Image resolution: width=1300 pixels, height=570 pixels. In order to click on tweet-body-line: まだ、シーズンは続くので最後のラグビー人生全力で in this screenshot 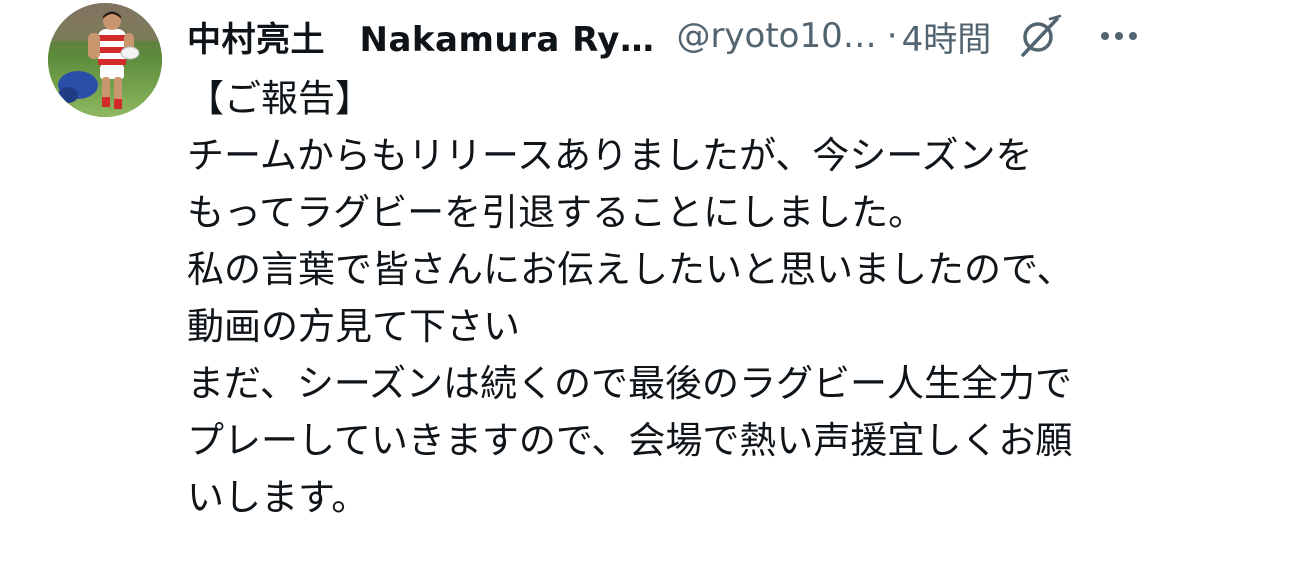, I will do `click(630, 383)`.